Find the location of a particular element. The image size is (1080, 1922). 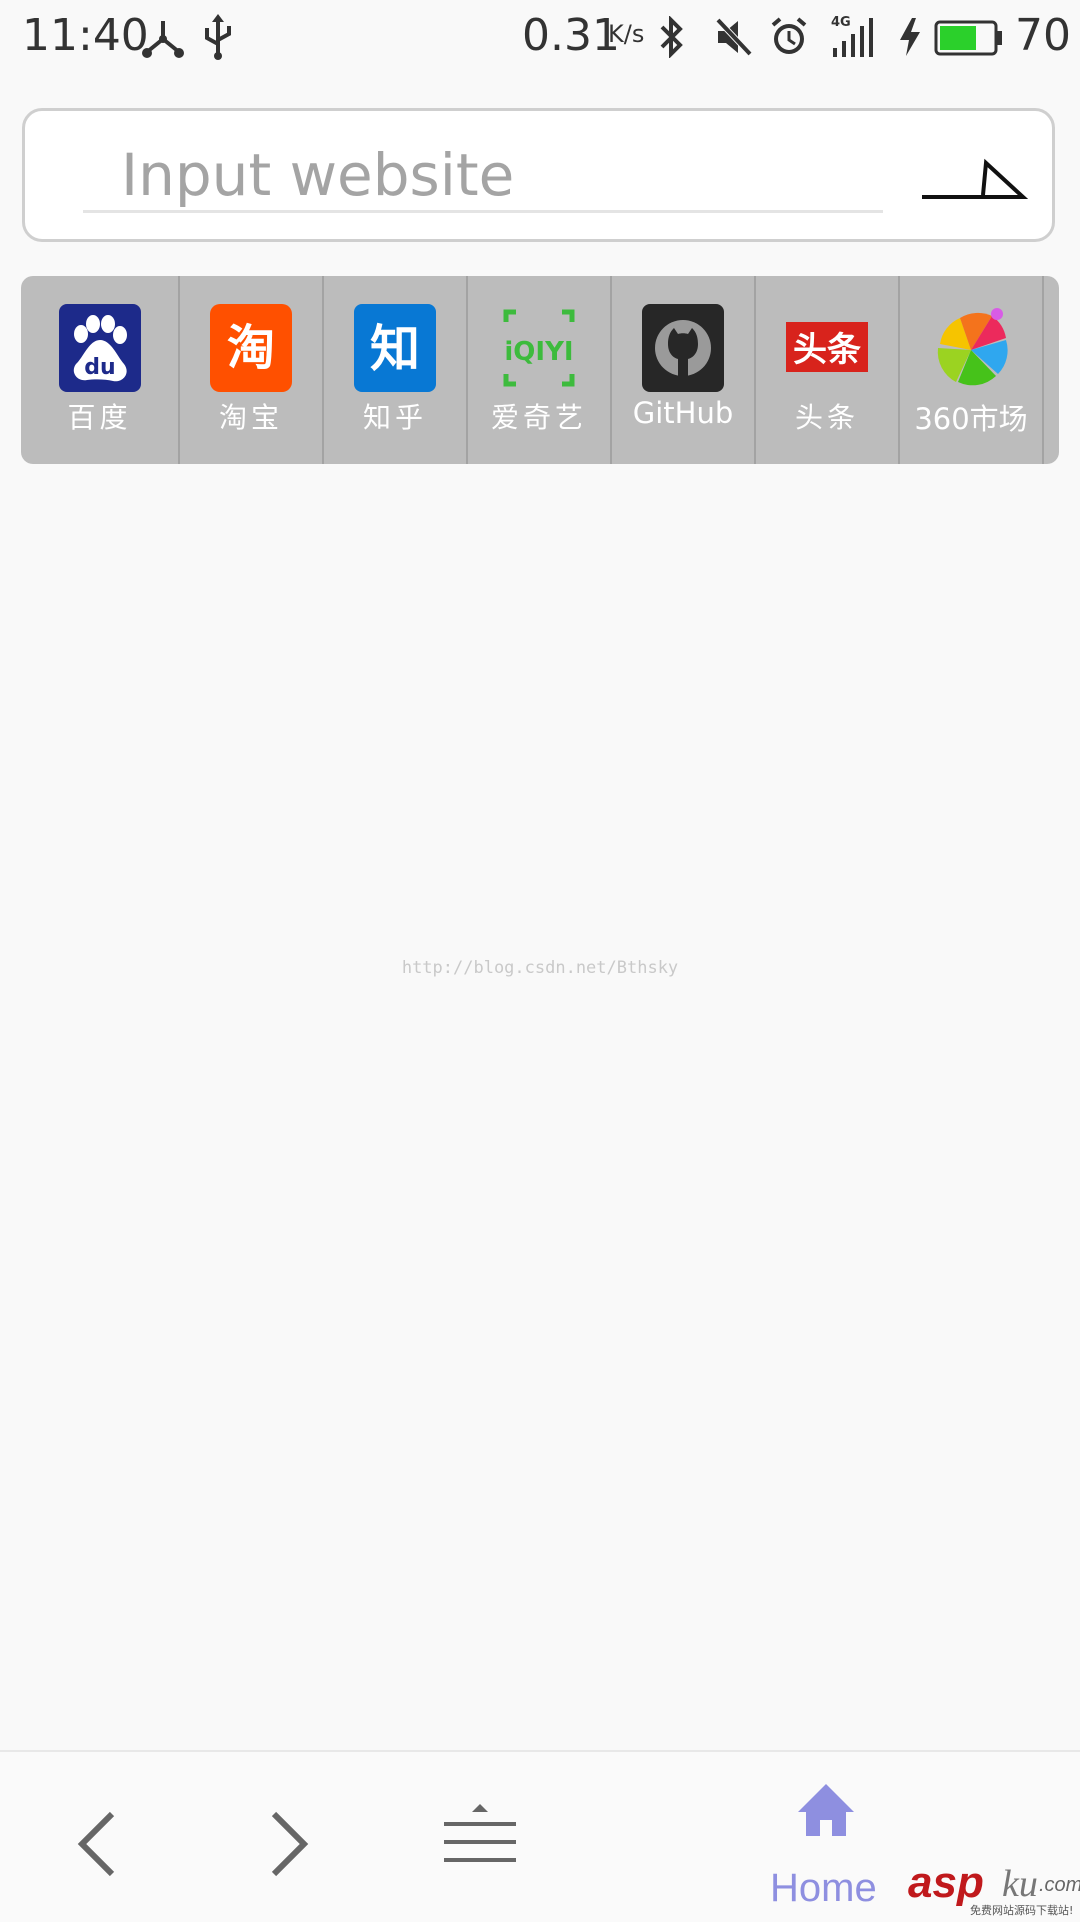

shortcut-label: 头条 is located at coordinates (826, 417).